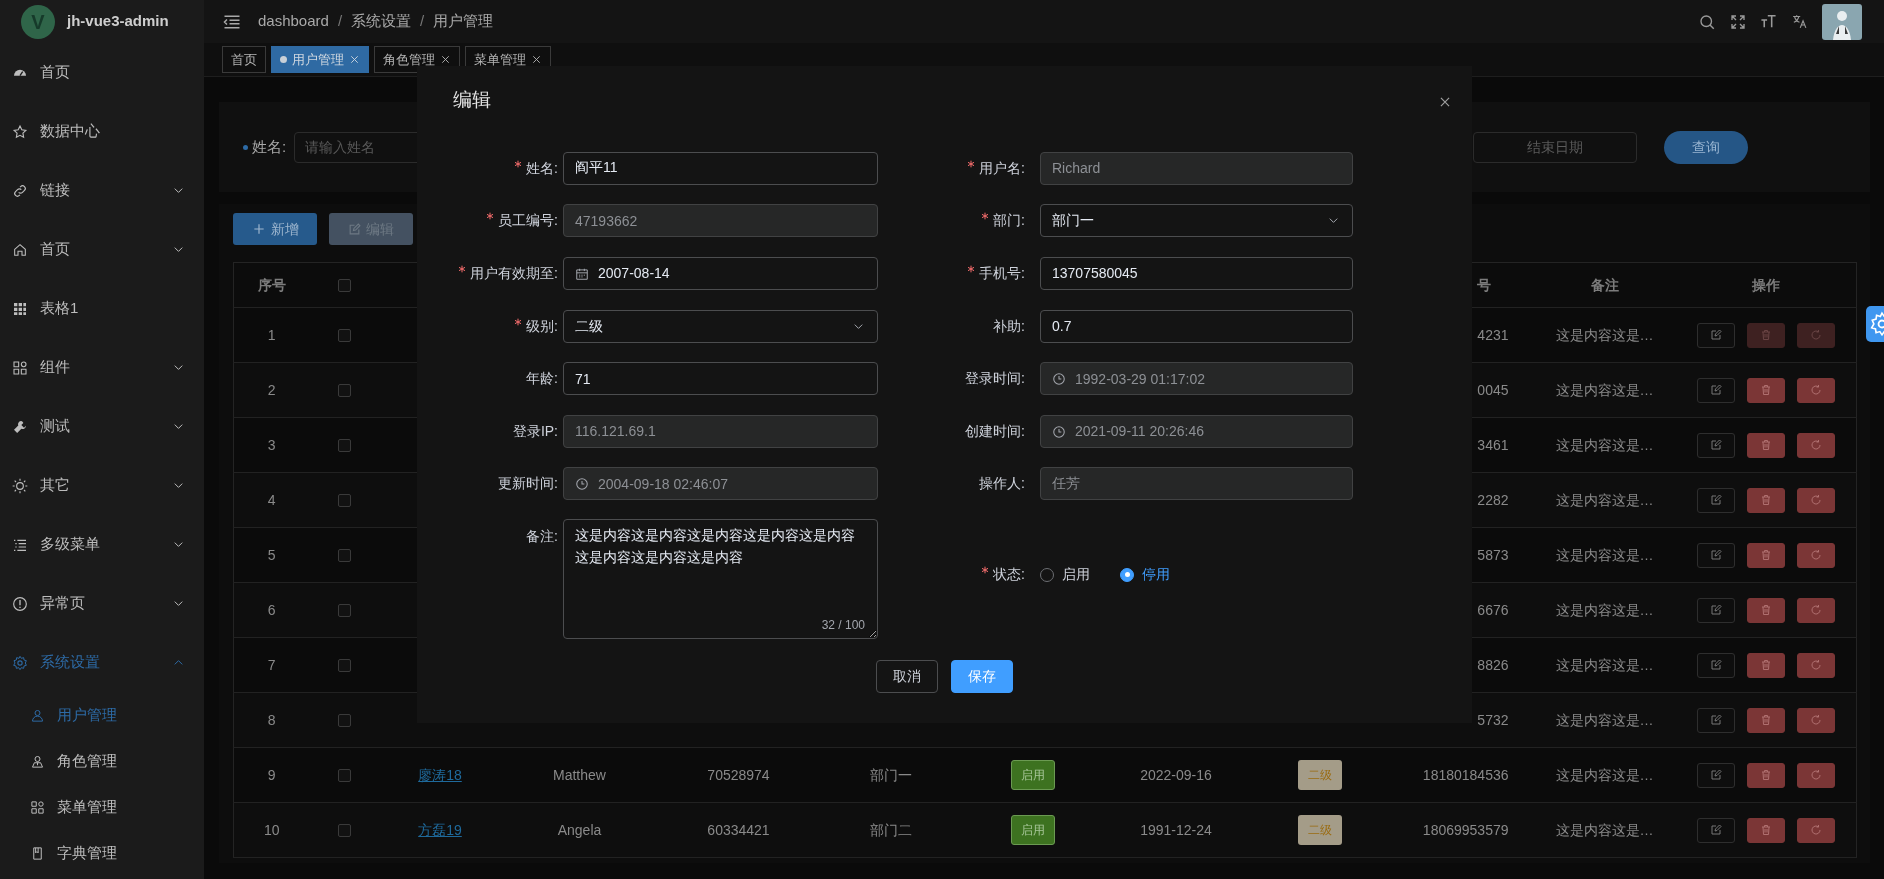 This screenshot has height=879, width=1884. I want to click on row-number: 8, so click(271, 719).